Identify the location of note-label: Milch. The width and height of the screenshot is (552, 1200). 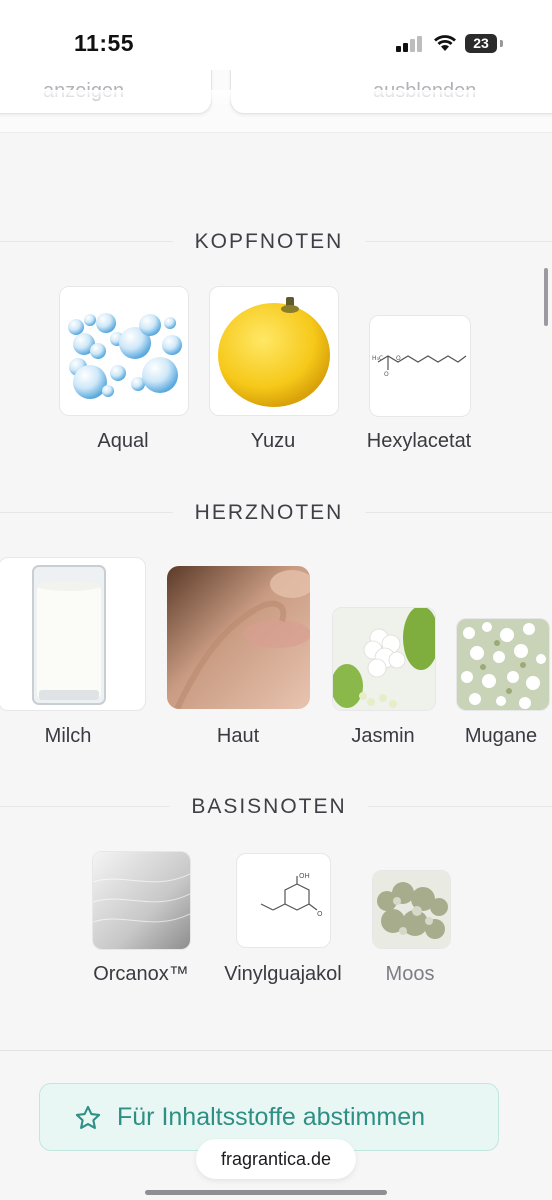
(68, 736).